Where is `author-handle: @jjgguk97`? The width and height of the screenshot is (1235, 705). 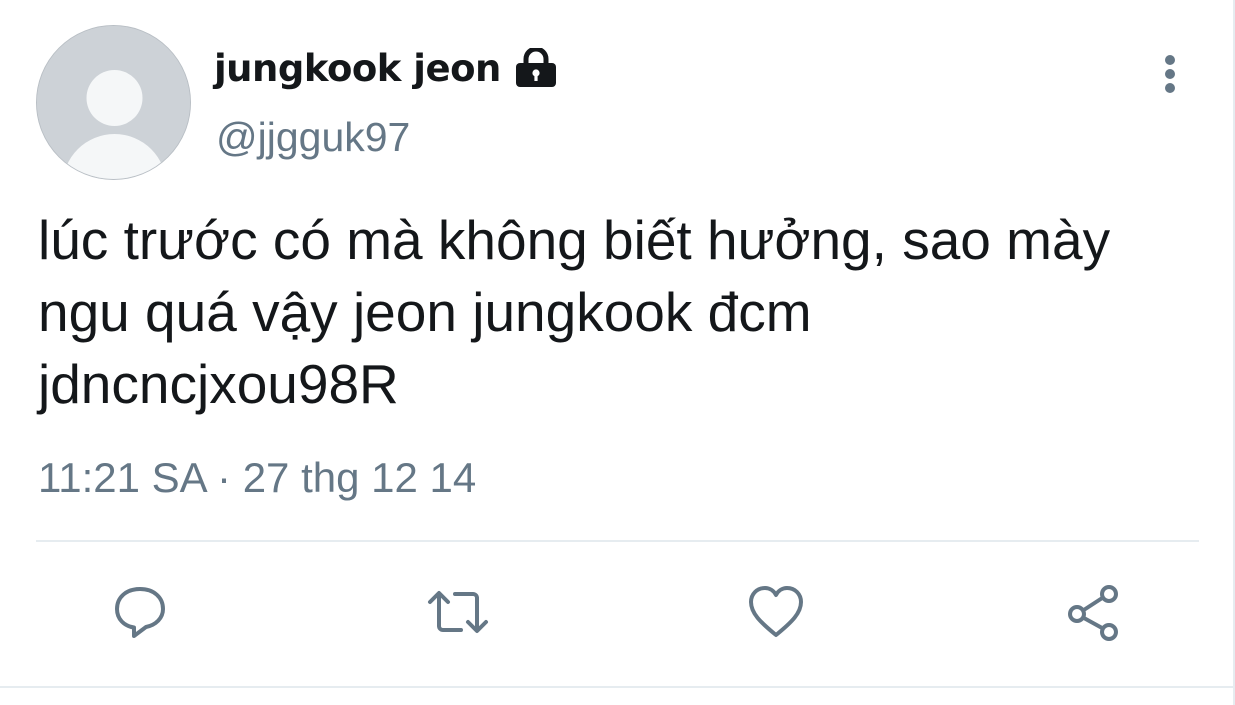 author-handle: @jjgguk97 is located at coordinates (313, 137).